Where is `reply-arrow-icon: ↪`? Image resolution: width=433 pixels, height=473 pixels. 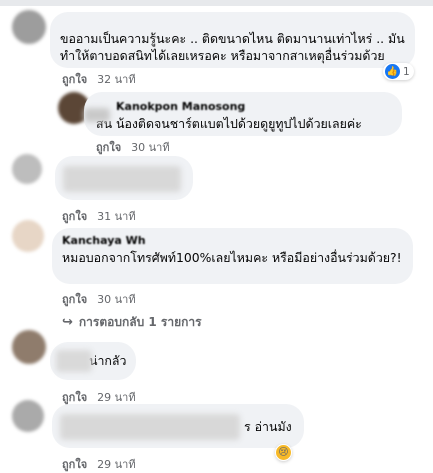
reply-arrow-icon: ↪ is located at coordinates (67, 322).